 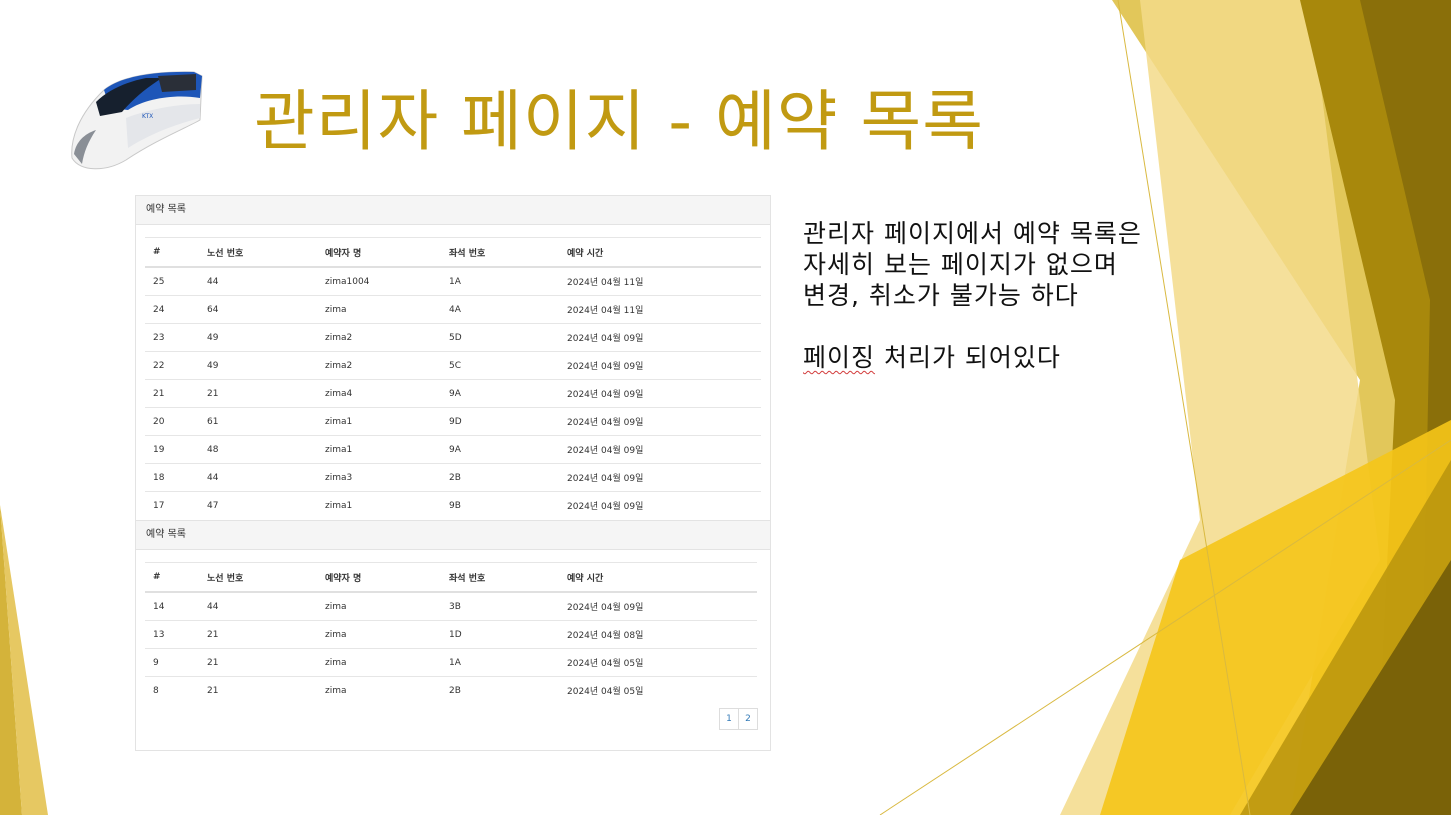 What do you see at coordinates (379, 393) in the screenshot?
I see `table-cell: zima4` at bounding box center [379, 393].